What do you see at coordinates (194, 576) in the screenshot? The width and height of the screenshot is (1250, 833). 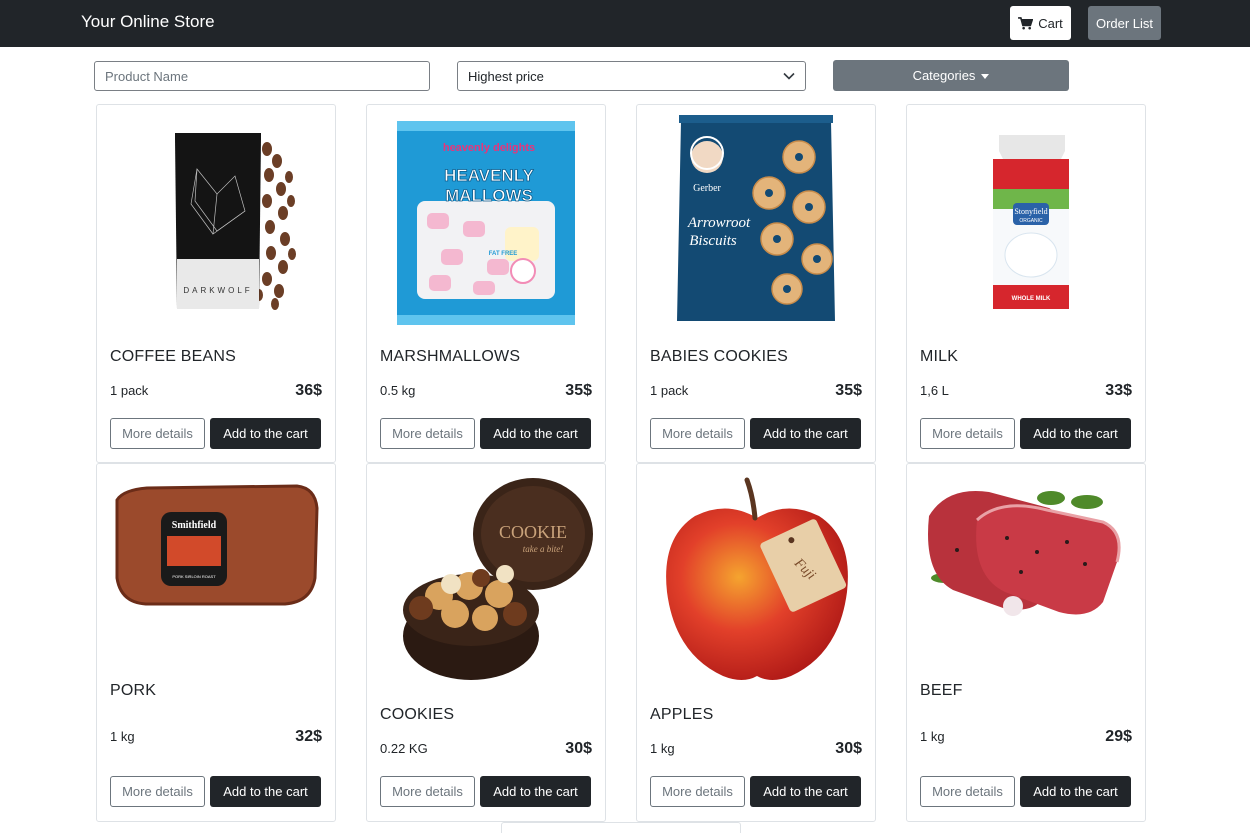 I see `pork-label-text: PORK SIRLOIN ROAST` at bounding box center [194, 576].